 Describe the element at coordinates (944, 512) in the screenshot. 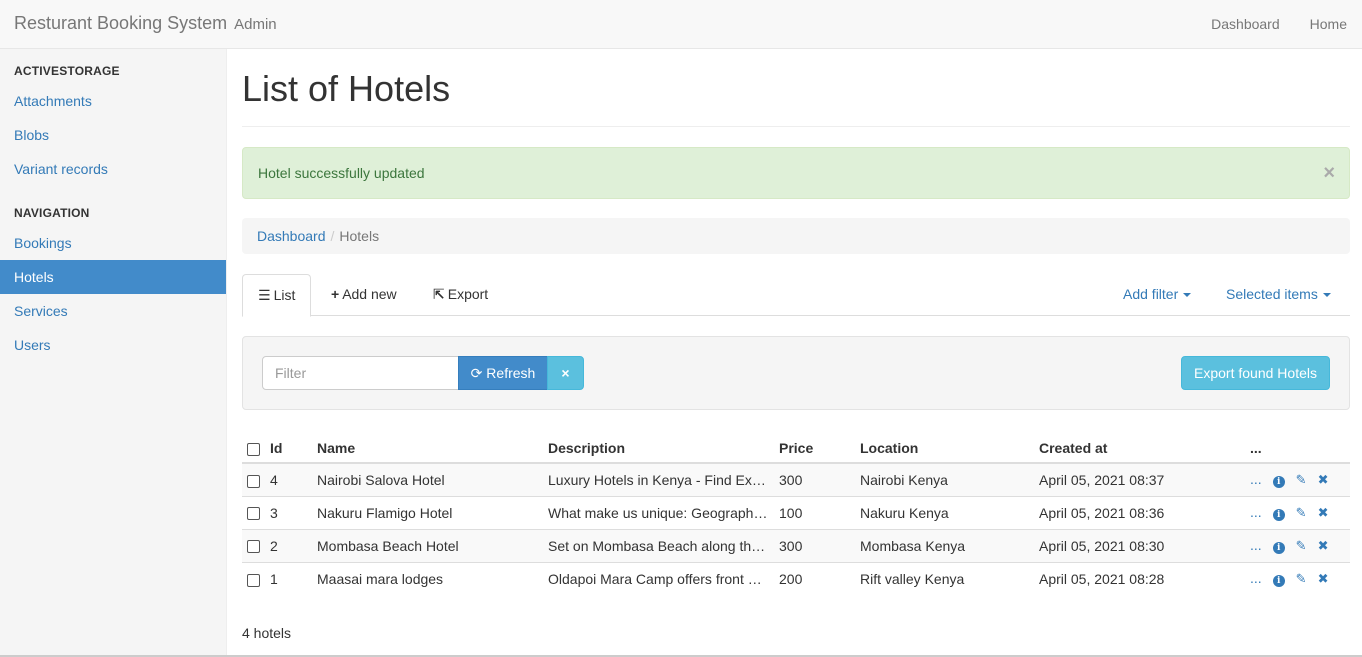

I see `cell-location: Nakuru Kenya` at that location.